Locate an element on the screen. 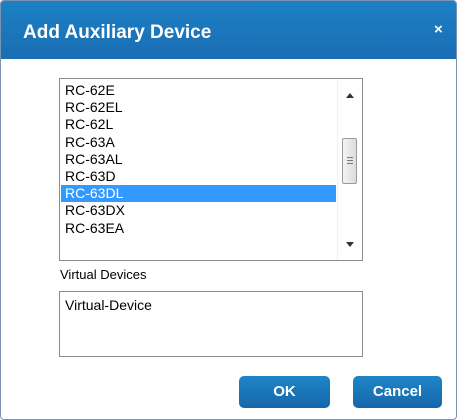 This screenshot has height=420, width=457. device-list-item: RC-63D is located at coordinates (198, 176).